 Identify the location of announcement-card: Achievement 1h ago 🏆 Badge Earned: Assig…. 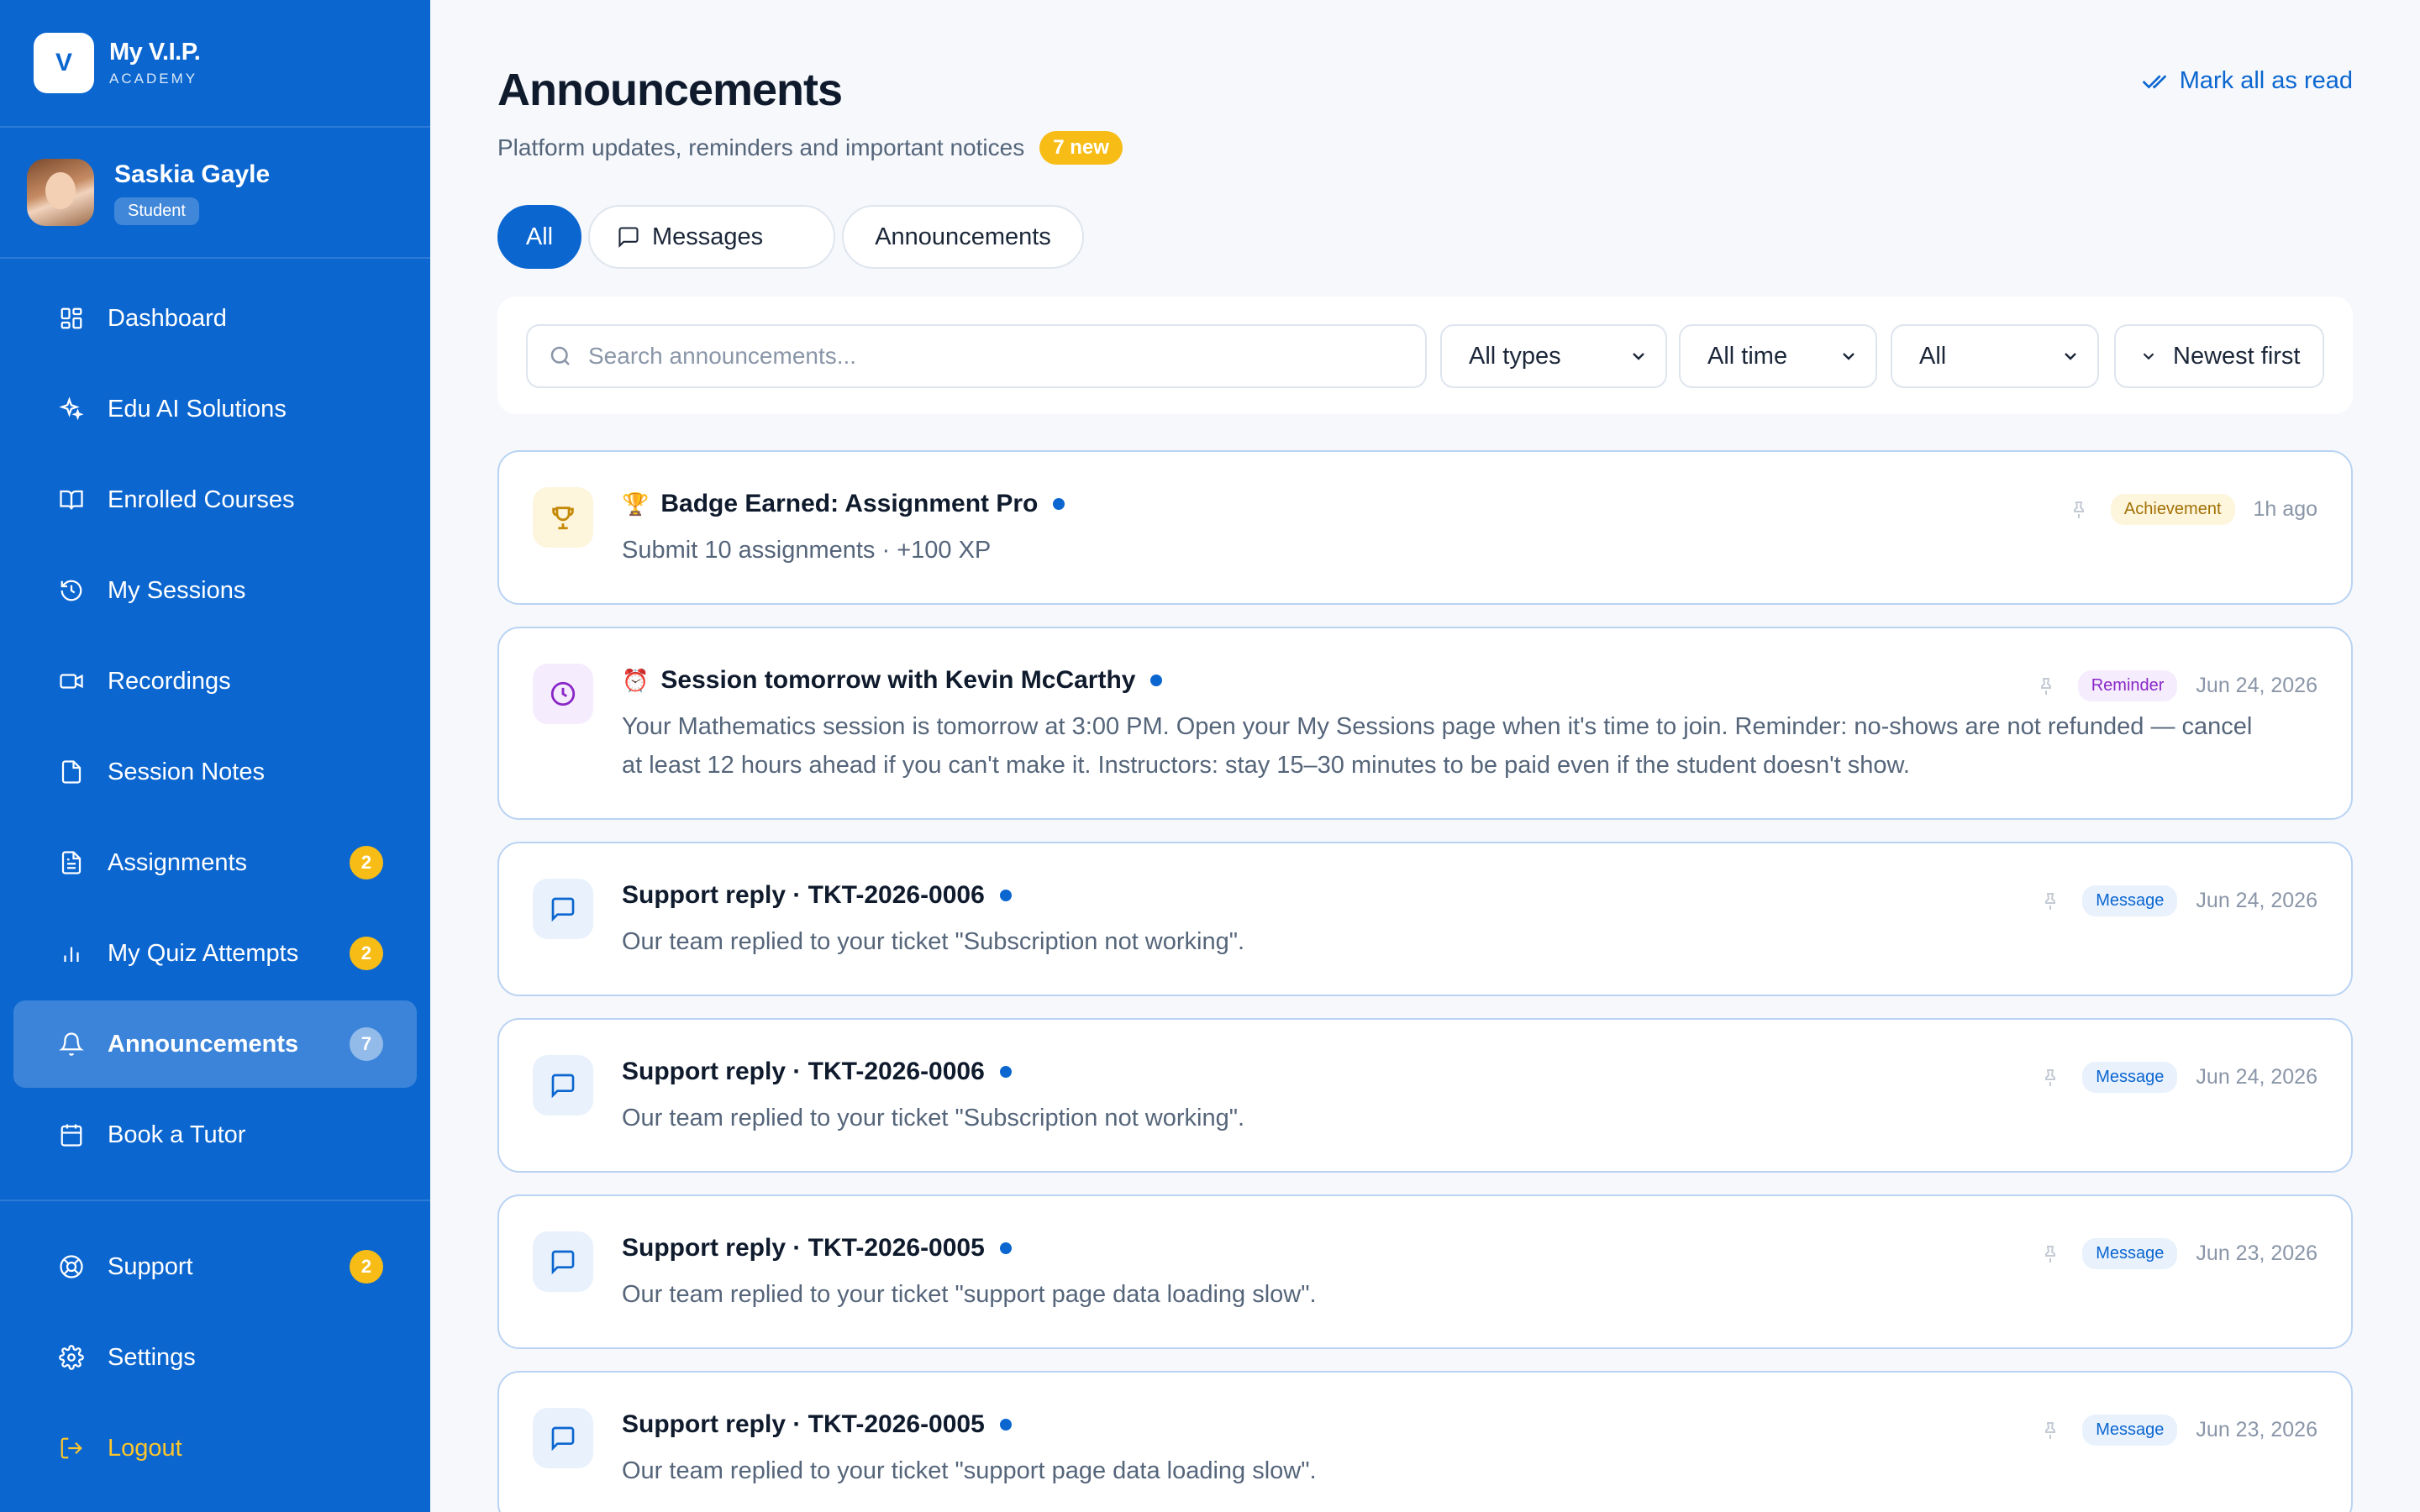
(1425, 527).